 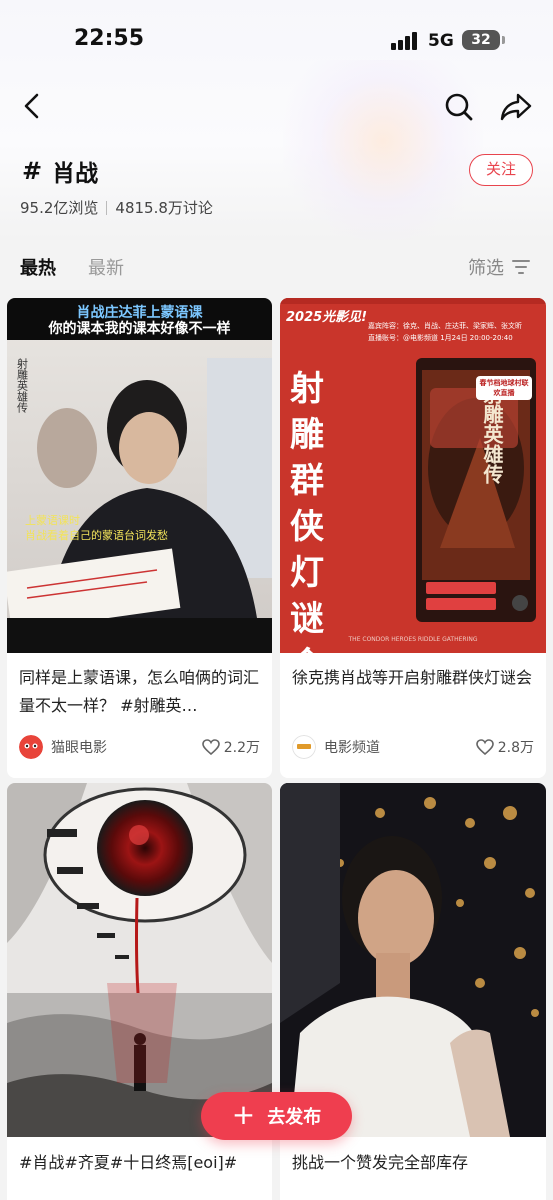 I want to click on share-icon, so click(x=516, y=107).